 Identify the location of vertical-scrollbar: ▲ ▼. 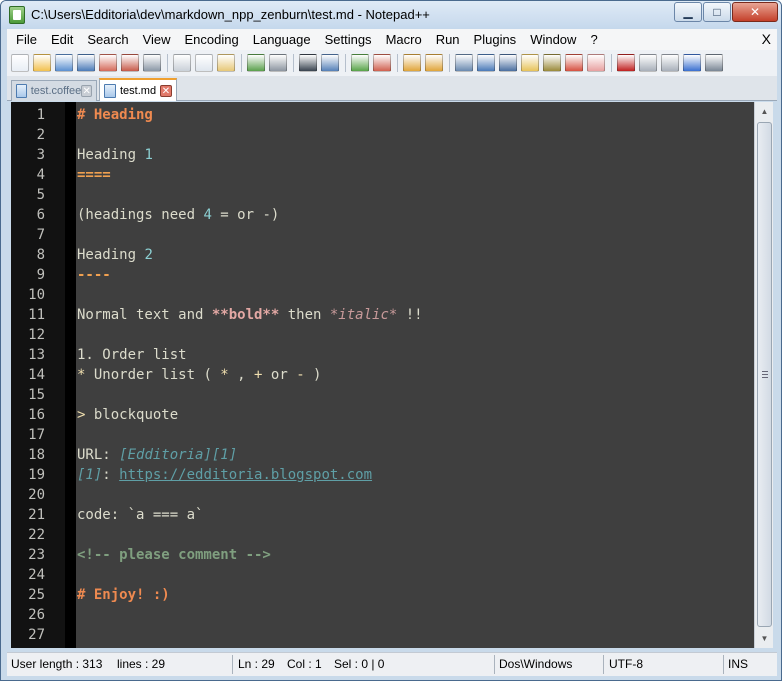
(763, 375).